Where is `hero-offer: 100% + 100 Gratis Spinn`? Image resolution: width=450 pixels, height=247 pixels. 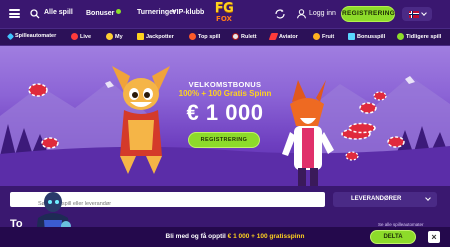
hero-offer: 100% + 100 Gratis Spinn is located at coordinates (225, 93).